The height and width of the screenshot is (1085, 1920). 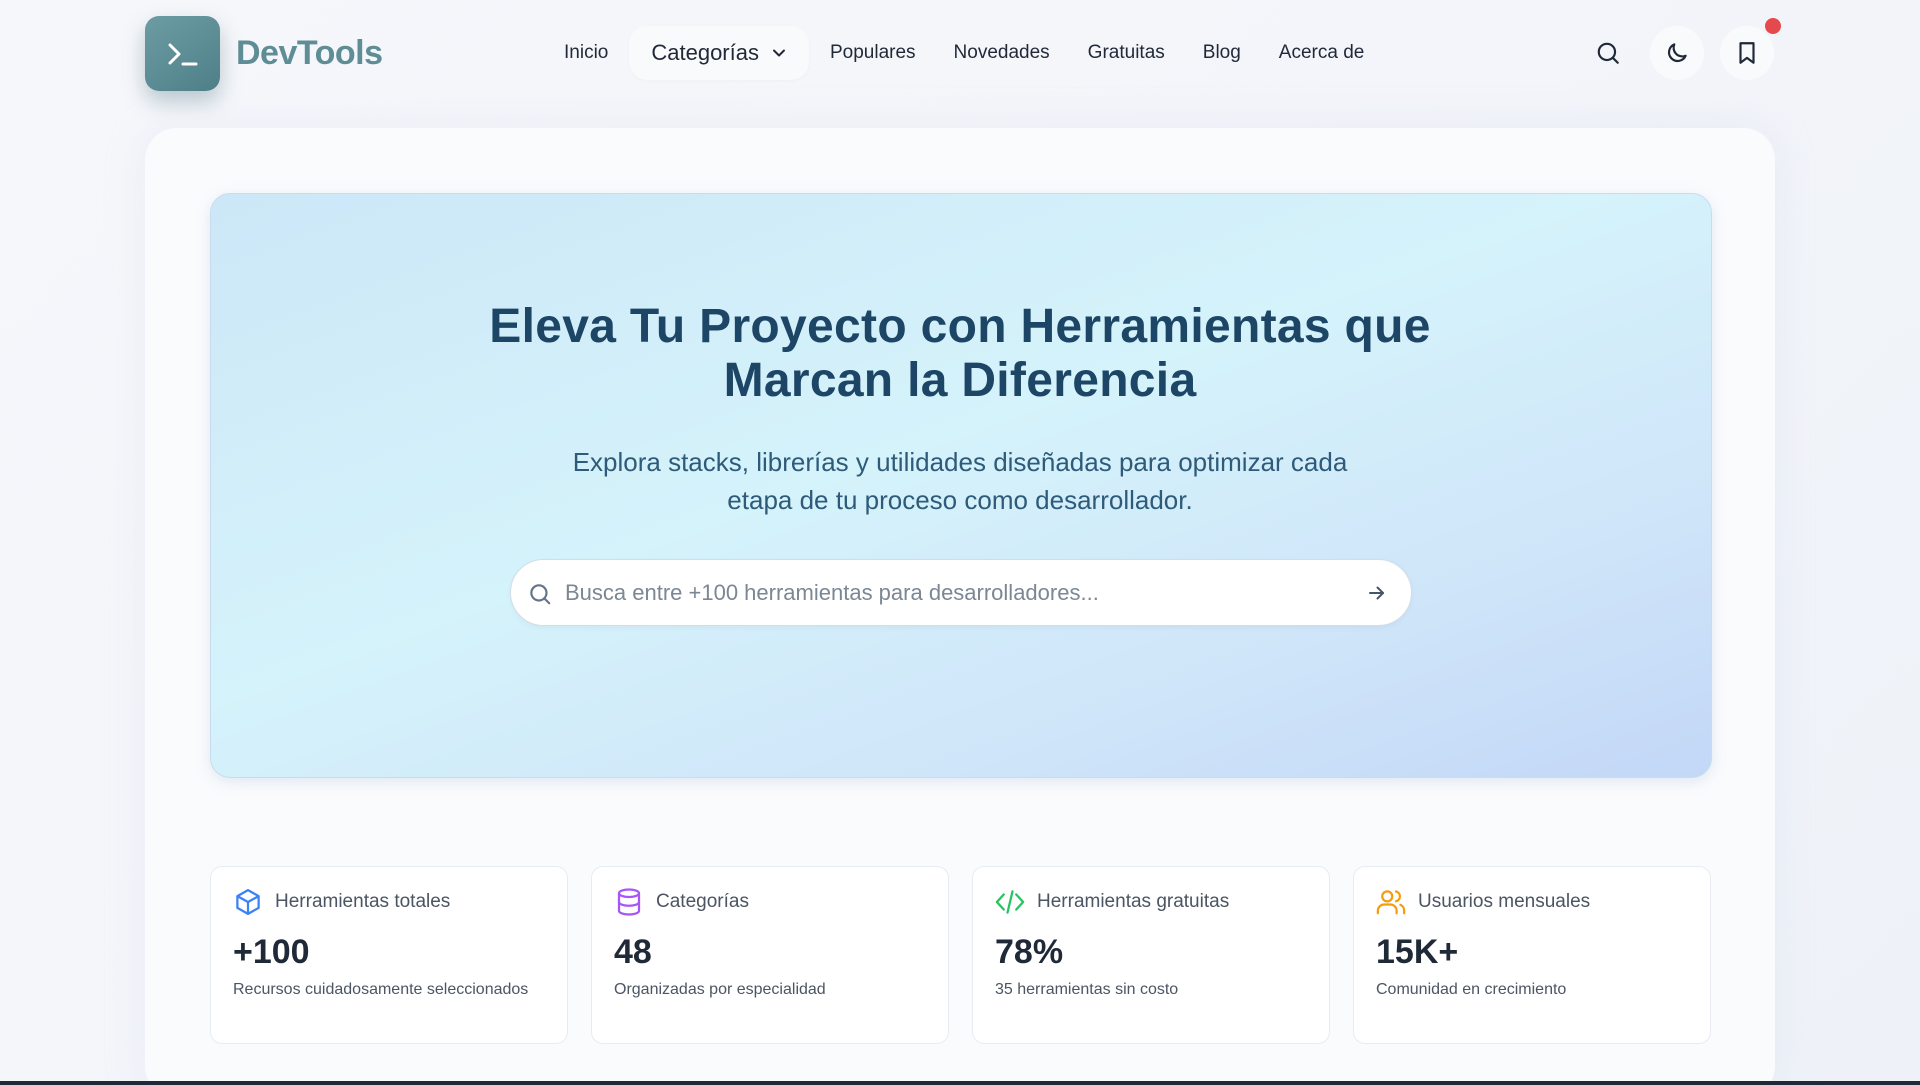 I want to click on box-icon, so click(x=248, y=902).